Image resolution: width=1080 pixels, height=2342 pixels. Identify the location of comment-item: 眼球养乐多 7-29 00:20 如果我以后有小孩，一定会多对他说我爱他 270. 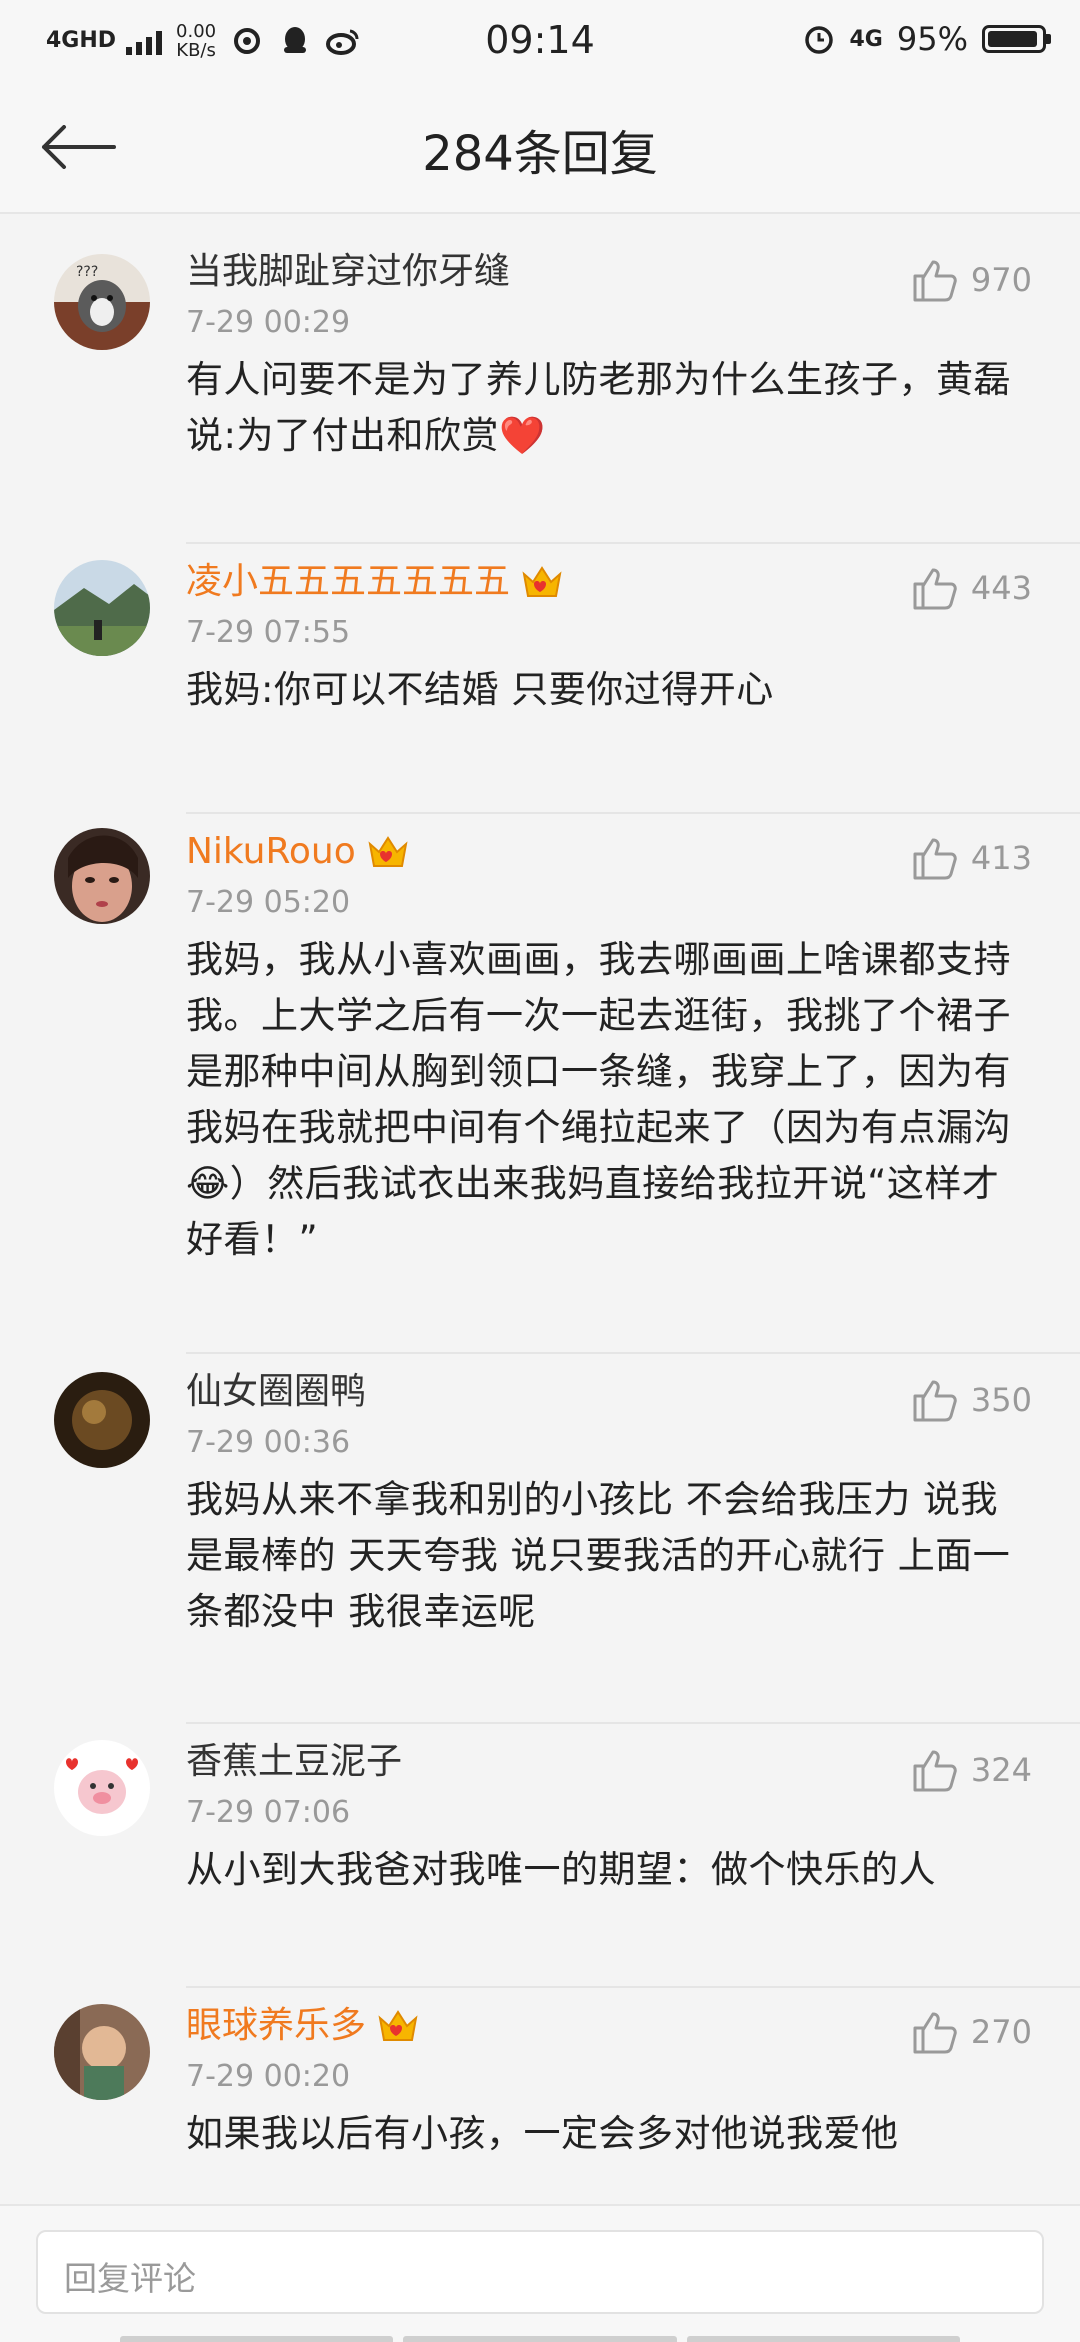
(540, 2096).